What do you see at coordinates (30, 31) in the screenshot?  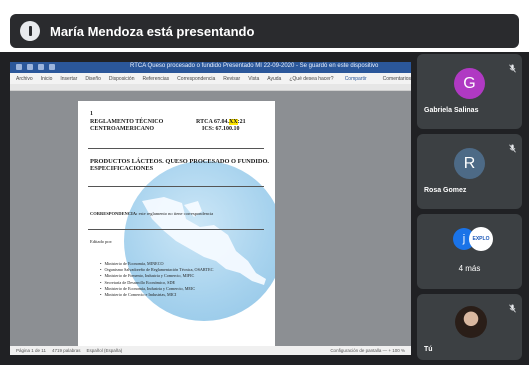 I see `presentation-icon` at bounding box center [30, 31].